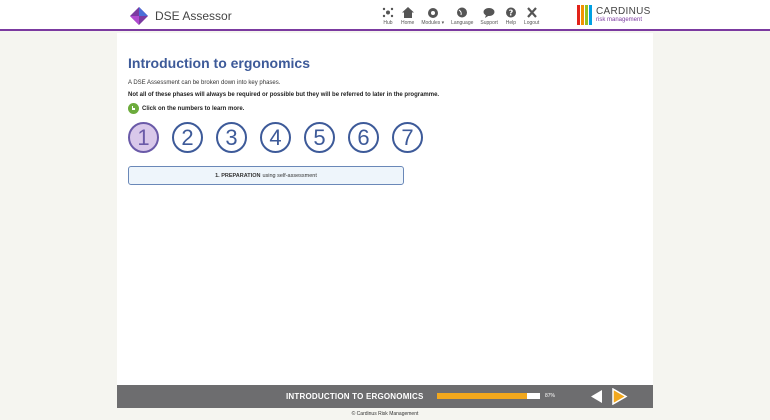 Image resolution: width=770 pixels, height=420 pixels. What do you see at coordinates (139, 16) in the screenshot?
I see `app-logo-icon` at bounding box center [139, 16].